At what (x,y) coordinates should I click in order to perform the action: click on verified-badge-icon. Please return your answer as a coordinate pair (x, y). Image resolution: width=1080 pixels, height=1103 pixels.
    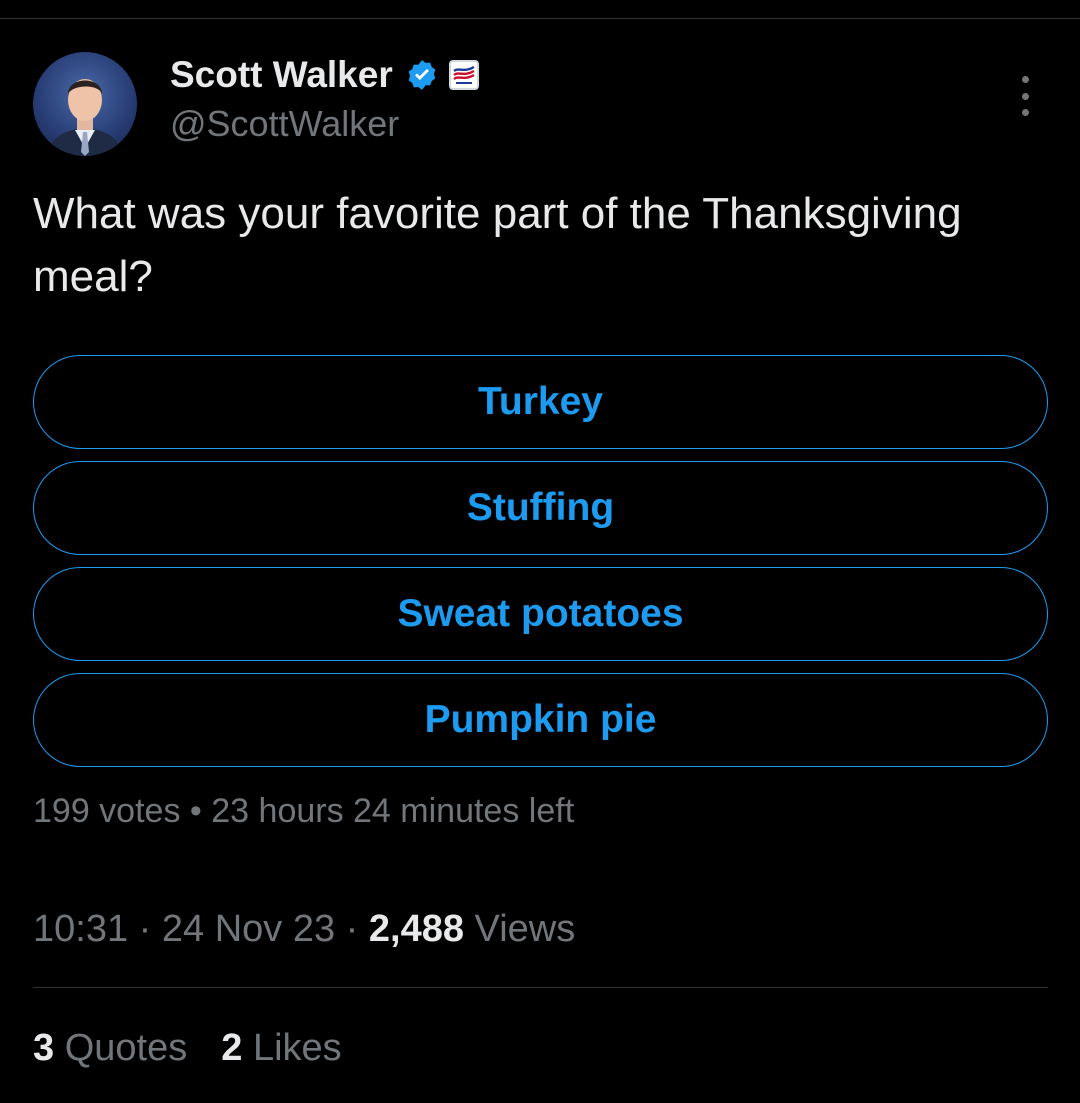
    Looking at the image, I should click on (422, 75).